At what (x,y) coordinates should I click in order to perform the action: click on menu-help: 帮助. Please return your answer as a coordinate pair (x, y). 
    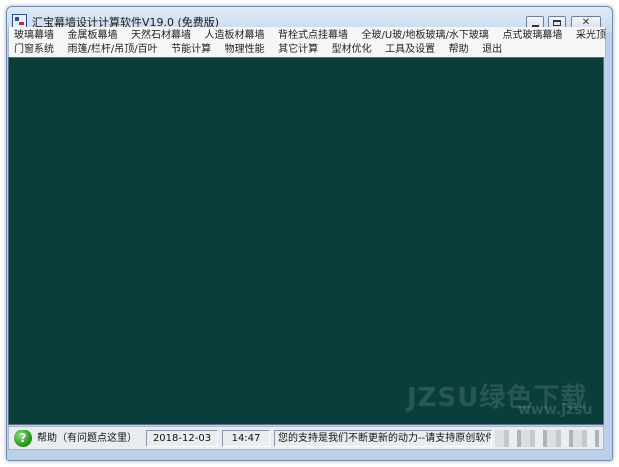
    Looking at the image, I should click on (459, 49).